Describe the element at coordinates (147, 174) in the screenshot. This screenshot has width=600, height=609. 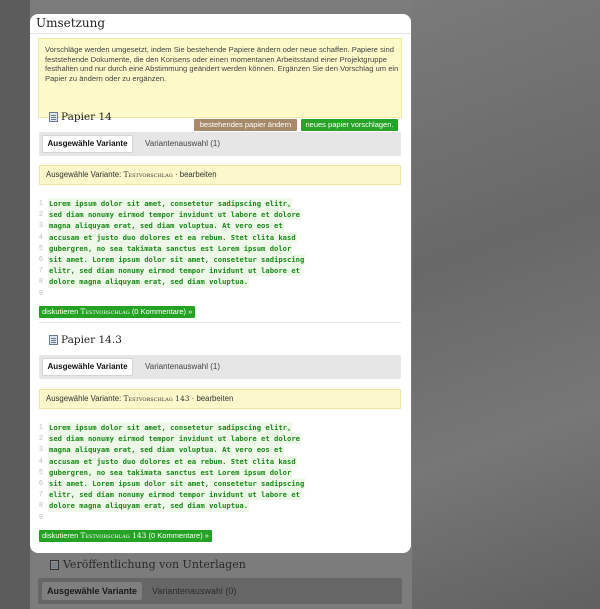
I see `variant-link: Testvorschlag` at that location.